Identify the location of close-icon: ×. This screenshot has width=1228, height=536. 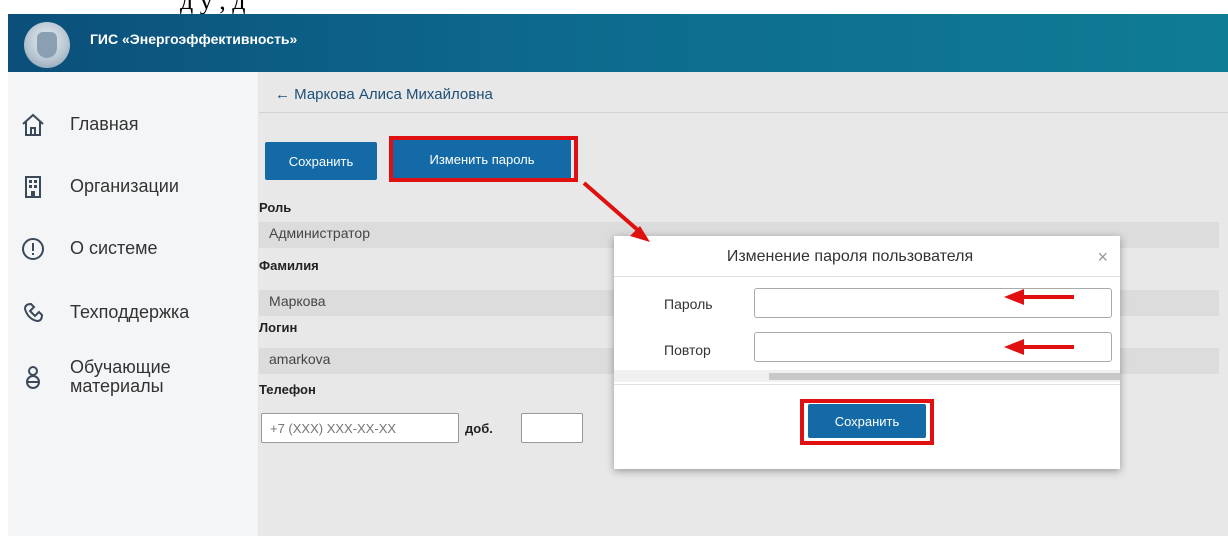
(1102, 257).